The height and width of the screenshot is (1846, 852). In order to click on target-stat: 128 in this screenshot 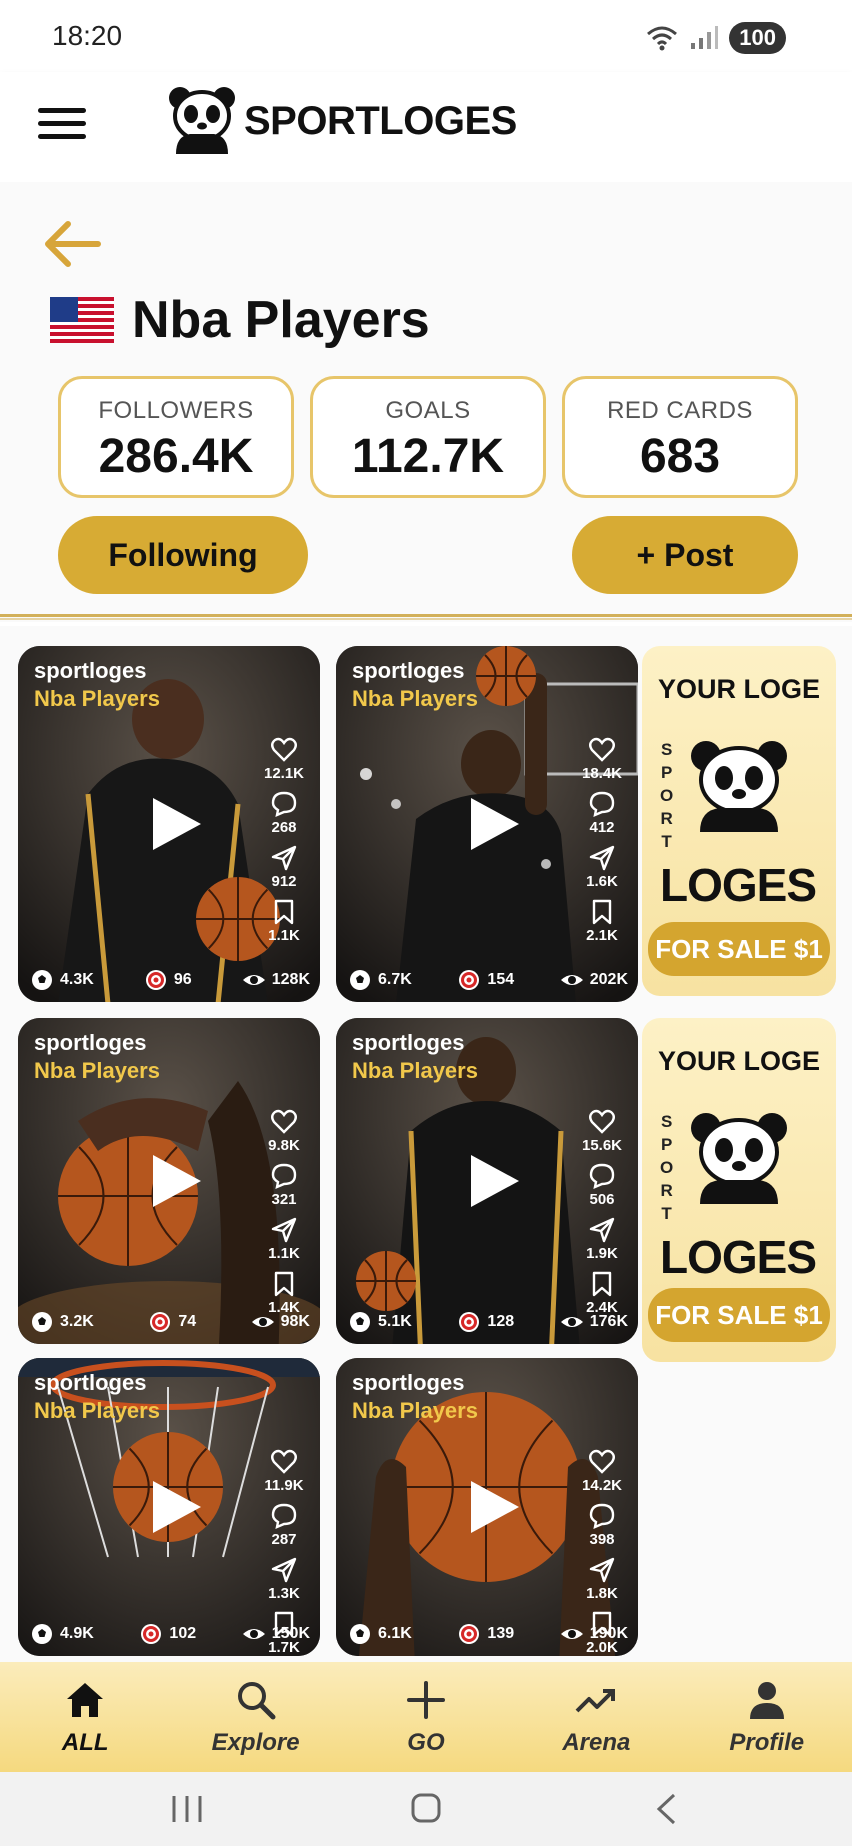, I will do `click(485, 1322)`.